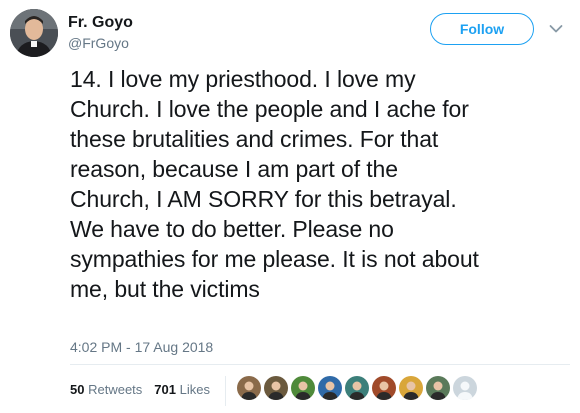  I want to click on likes-count: 701, so click(165, 389).